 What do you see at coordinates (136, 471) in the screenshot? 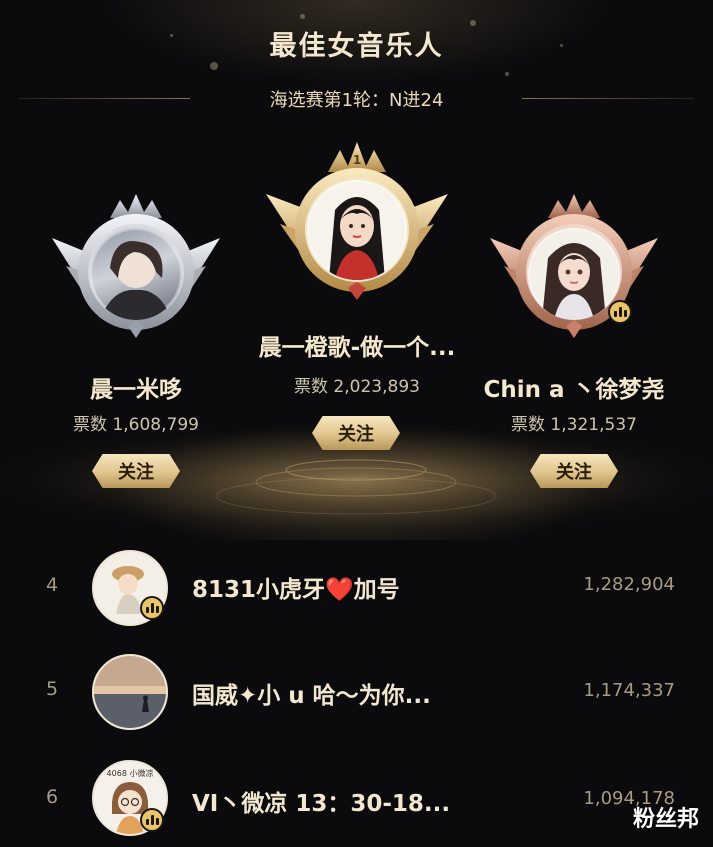
I see `follow-button-2: 关注` at bounding box center [136, 471].